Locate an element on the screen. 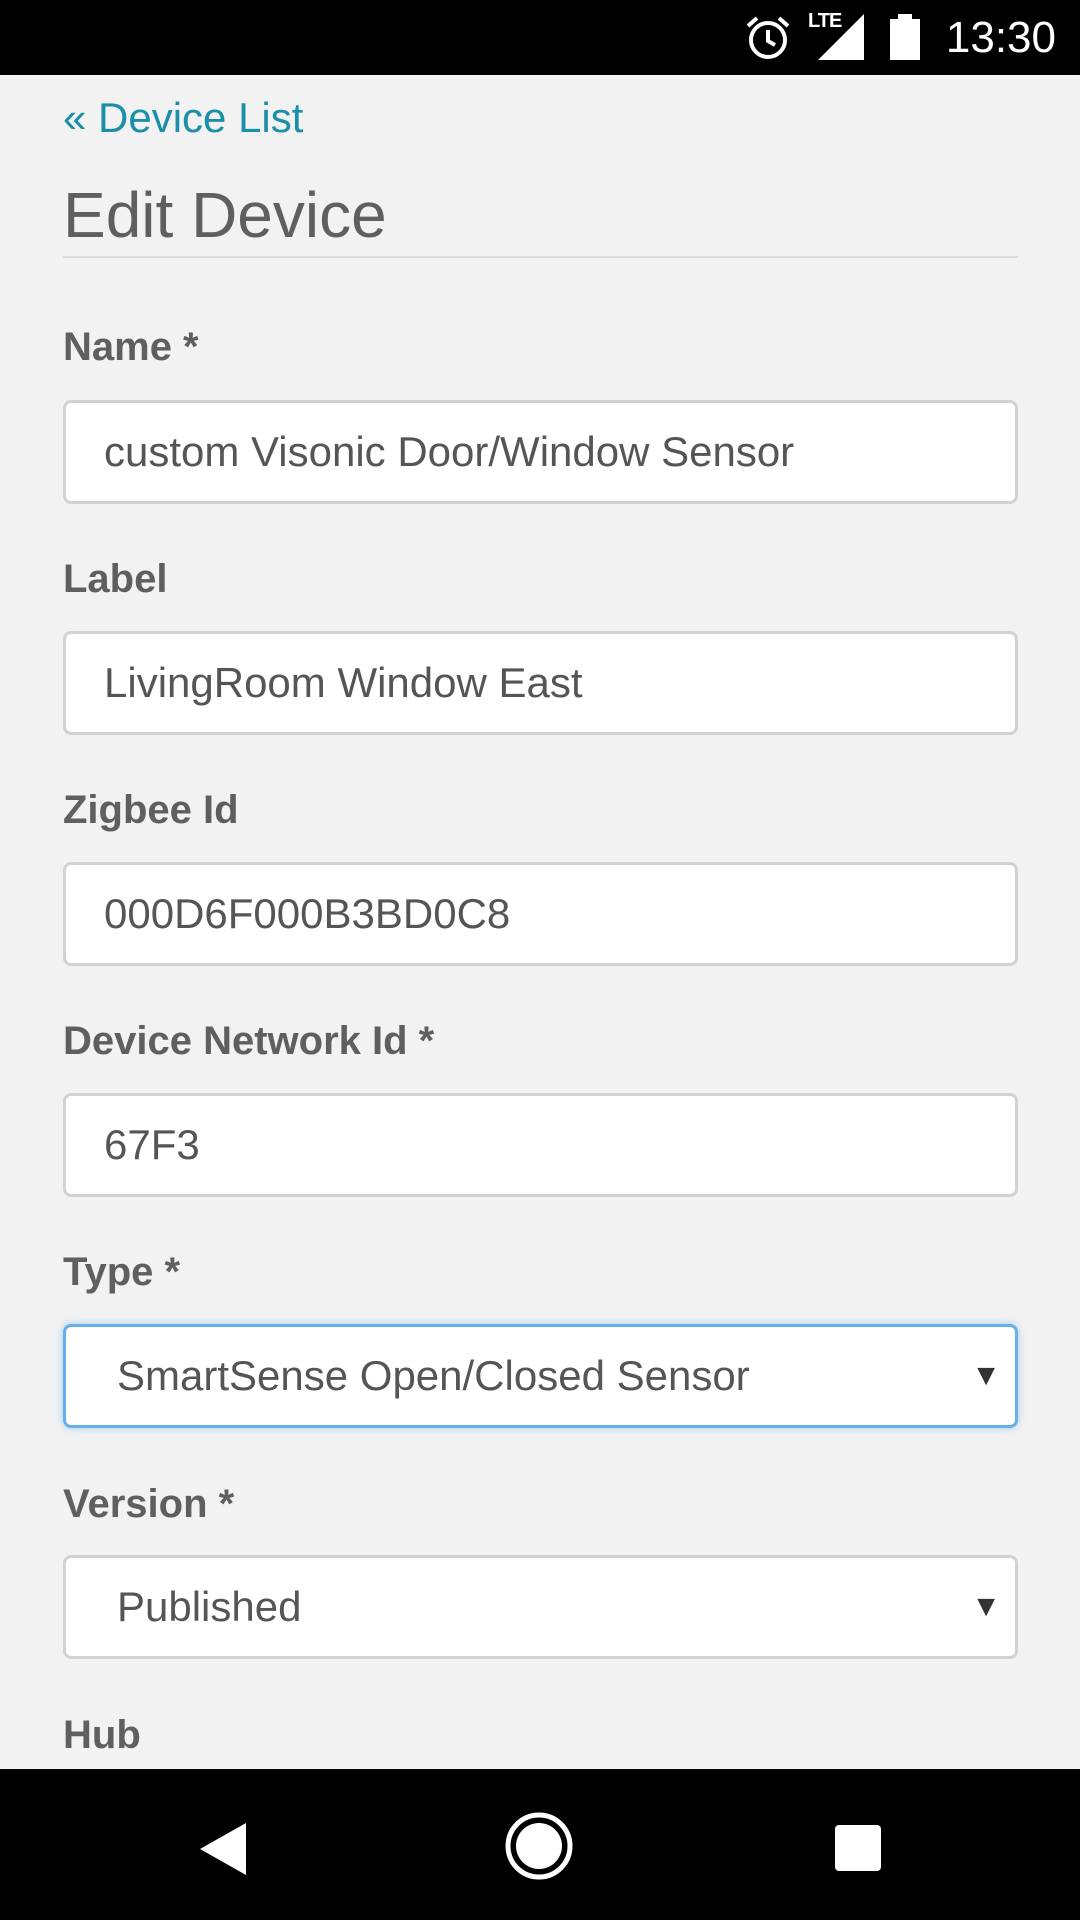 This screenshot has height=1920, width=1080. back-icon is located at coordinates (223, 1849).